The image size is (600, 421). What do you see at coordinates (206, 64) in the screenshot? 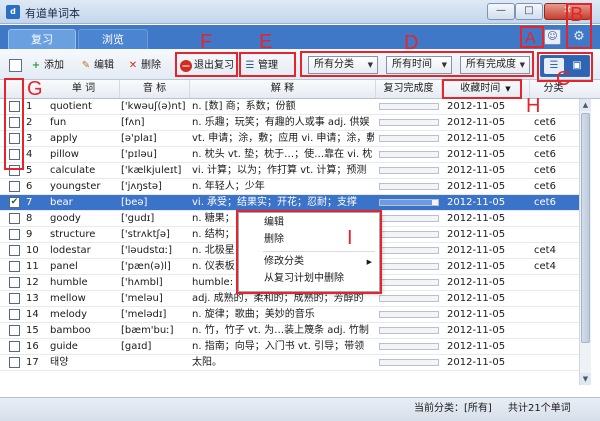
I see `callout-box-exit-review` at bounding box center [206, 64].